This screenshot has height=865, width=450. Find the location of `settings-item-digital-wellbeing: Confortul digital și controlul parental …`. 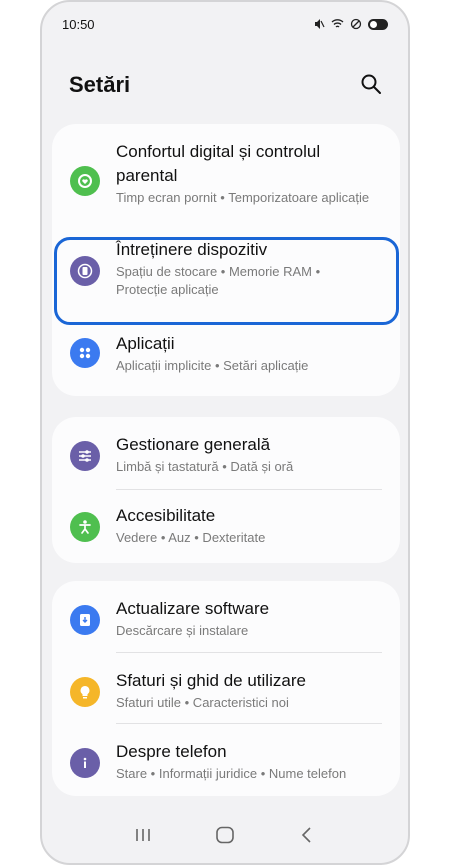

settings-item-digital-wellbeing: Confortul digital și controlul parental … is located at coordinates (226, 176).